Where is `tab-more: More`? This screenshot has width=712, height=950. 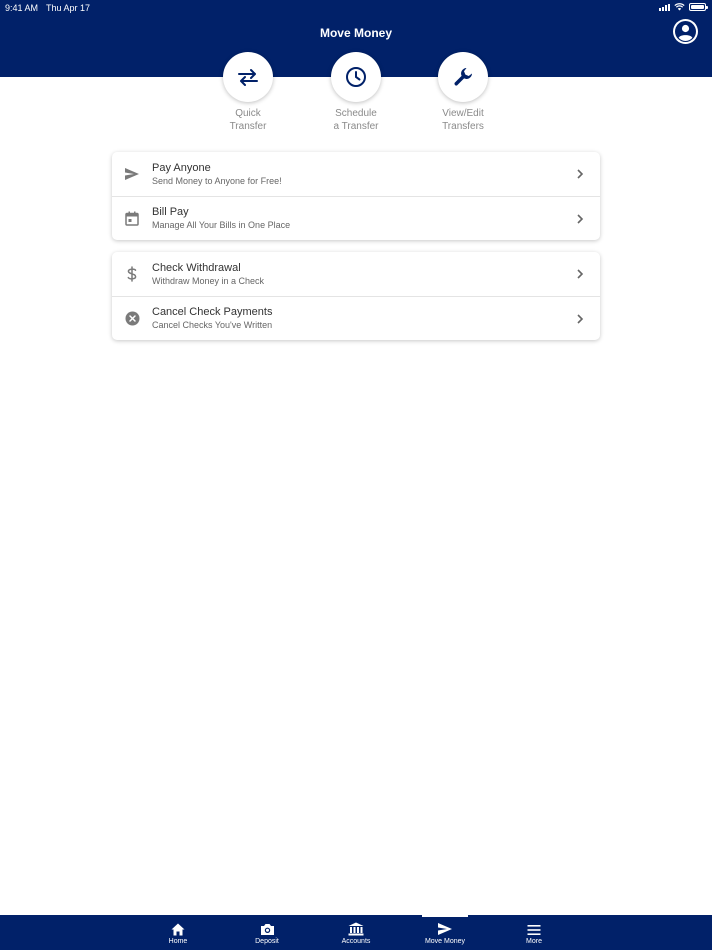 tab-more: More is located at coordinates (534, 932).